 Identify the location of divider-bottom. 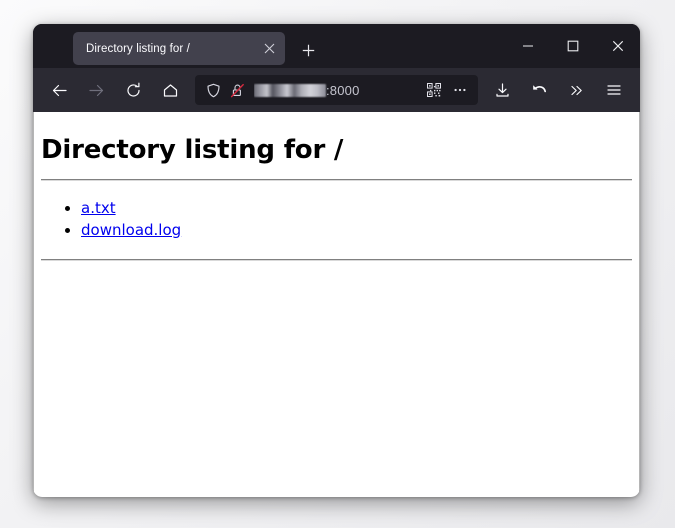
(336, 259).